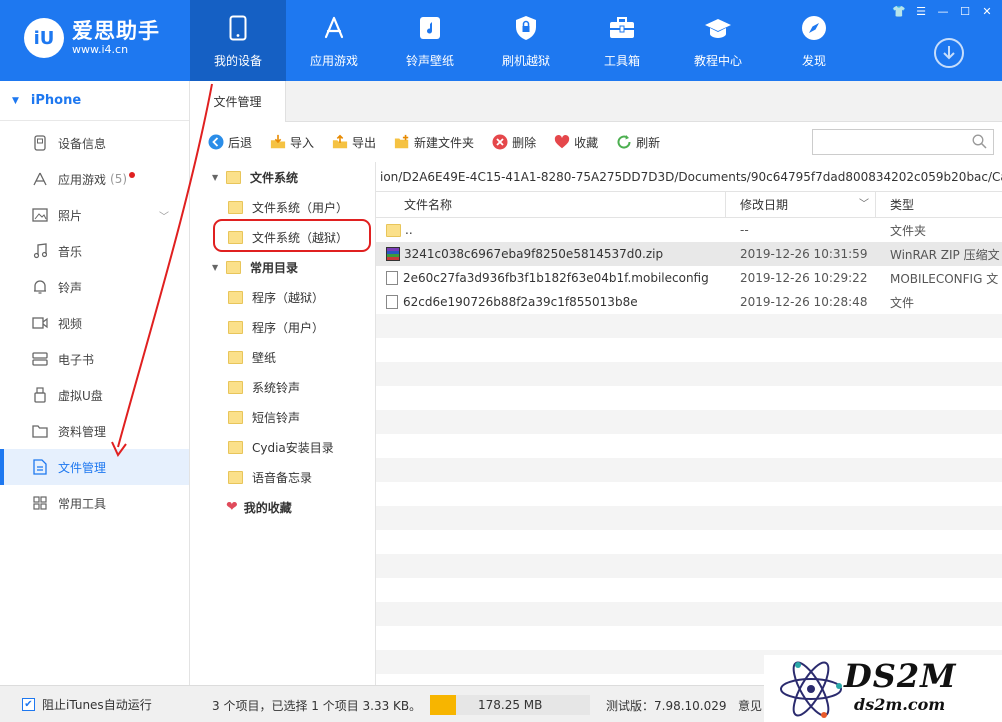  I want to click on sidebar-item-label: 常用工具, so click(82, 503).